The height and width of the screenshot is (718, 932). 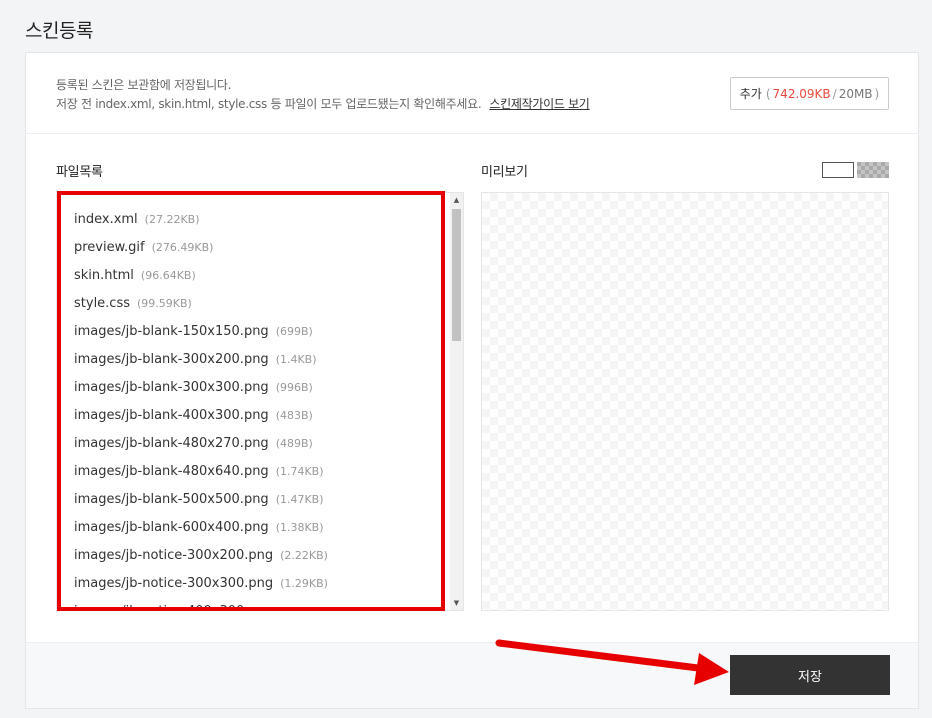 What do you see at coordinates (294, 415) in the screenshot?
I see `file-size: (483B)` at bounding box center [294, 415].